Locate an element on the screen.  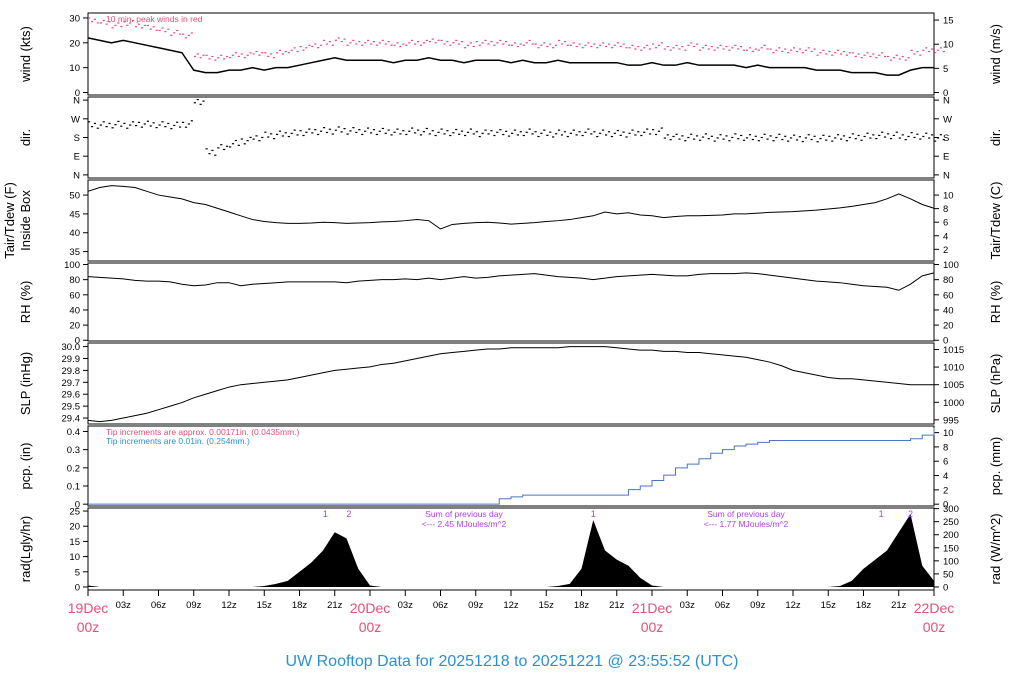
panel-note: Tip increments are 0.01in. (0.254mm.) is located at coordinates (178, 441).